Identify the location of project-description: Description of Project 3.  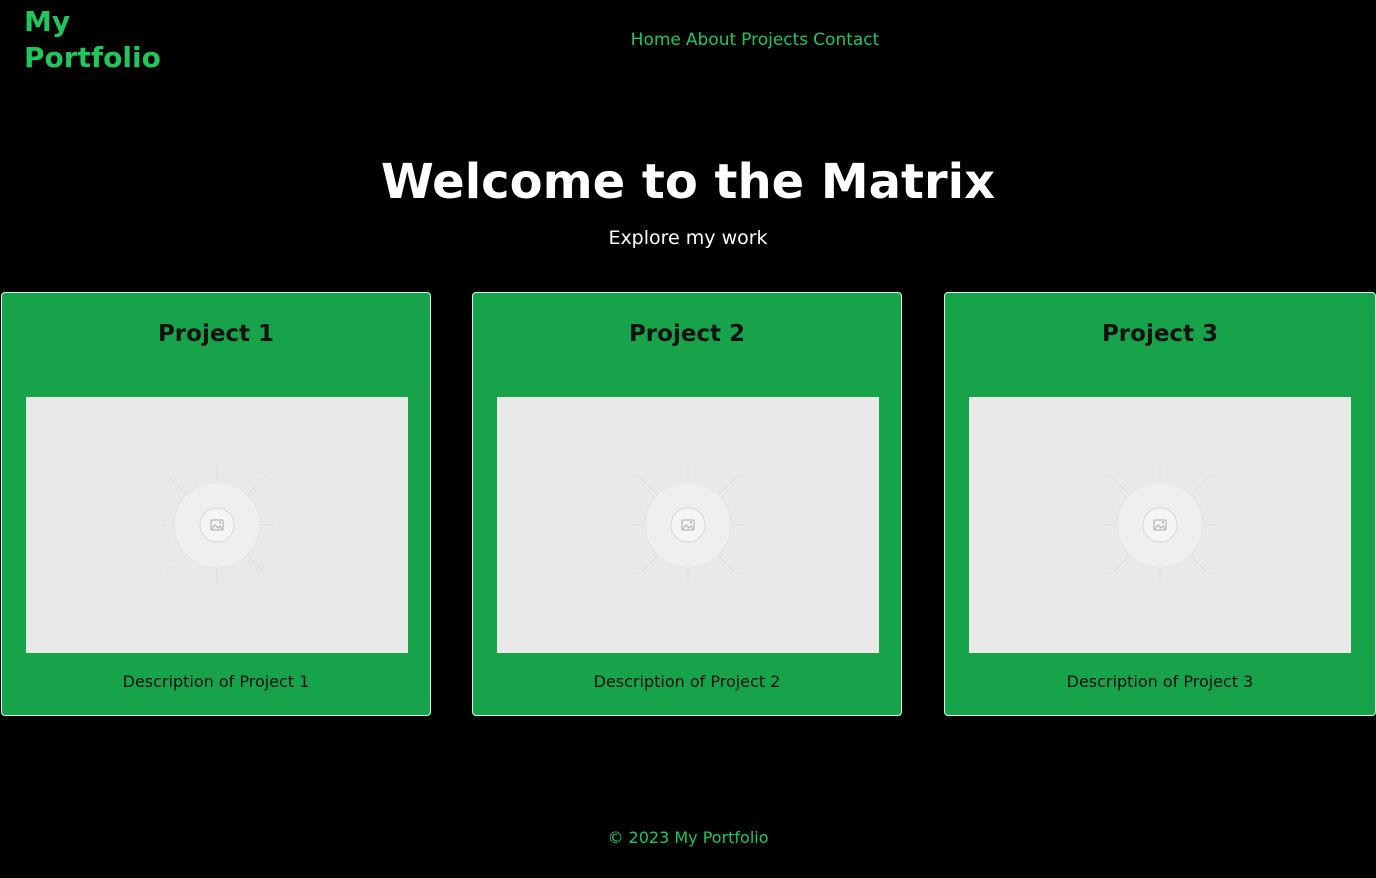
(1160, 681).